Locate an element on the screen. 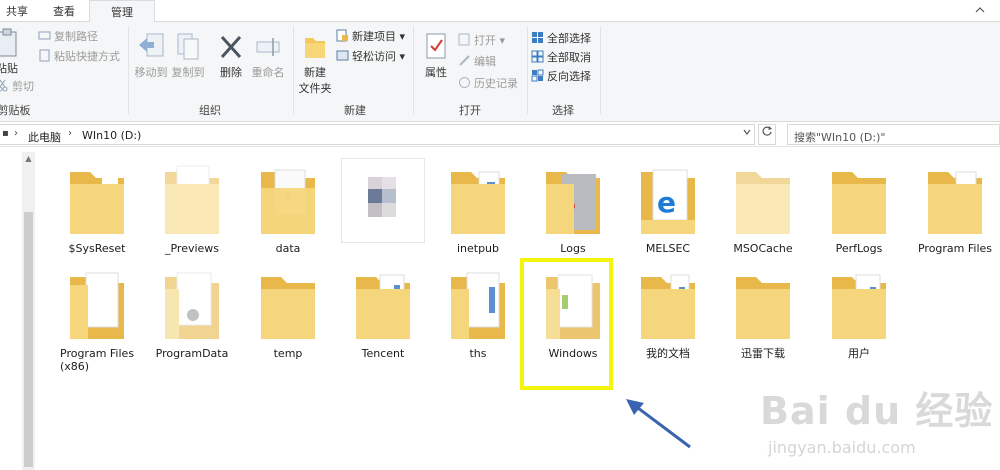 Image resolution: width=1000 pixels, height=470 pixels. open-button: 打开 ▾ is located at coordinates (481, 41).